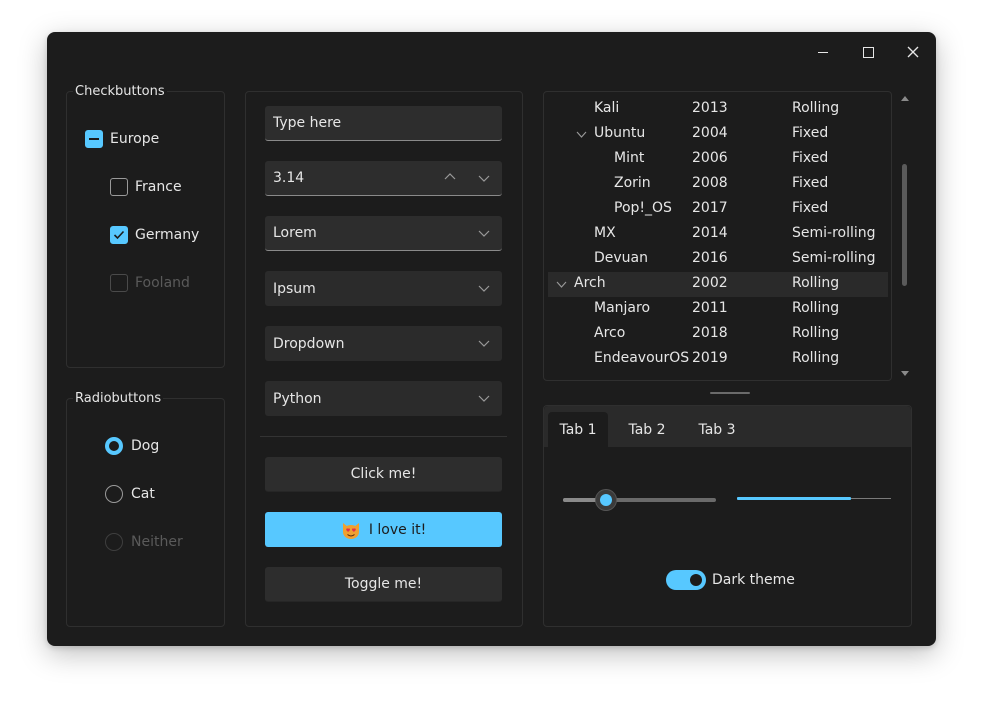 Image resolution: width=983 pixels, height=722 pixels. Describe the element at coordinates (167, 235) in the screenshot. I see `check-germany-label: Germany` at that location.